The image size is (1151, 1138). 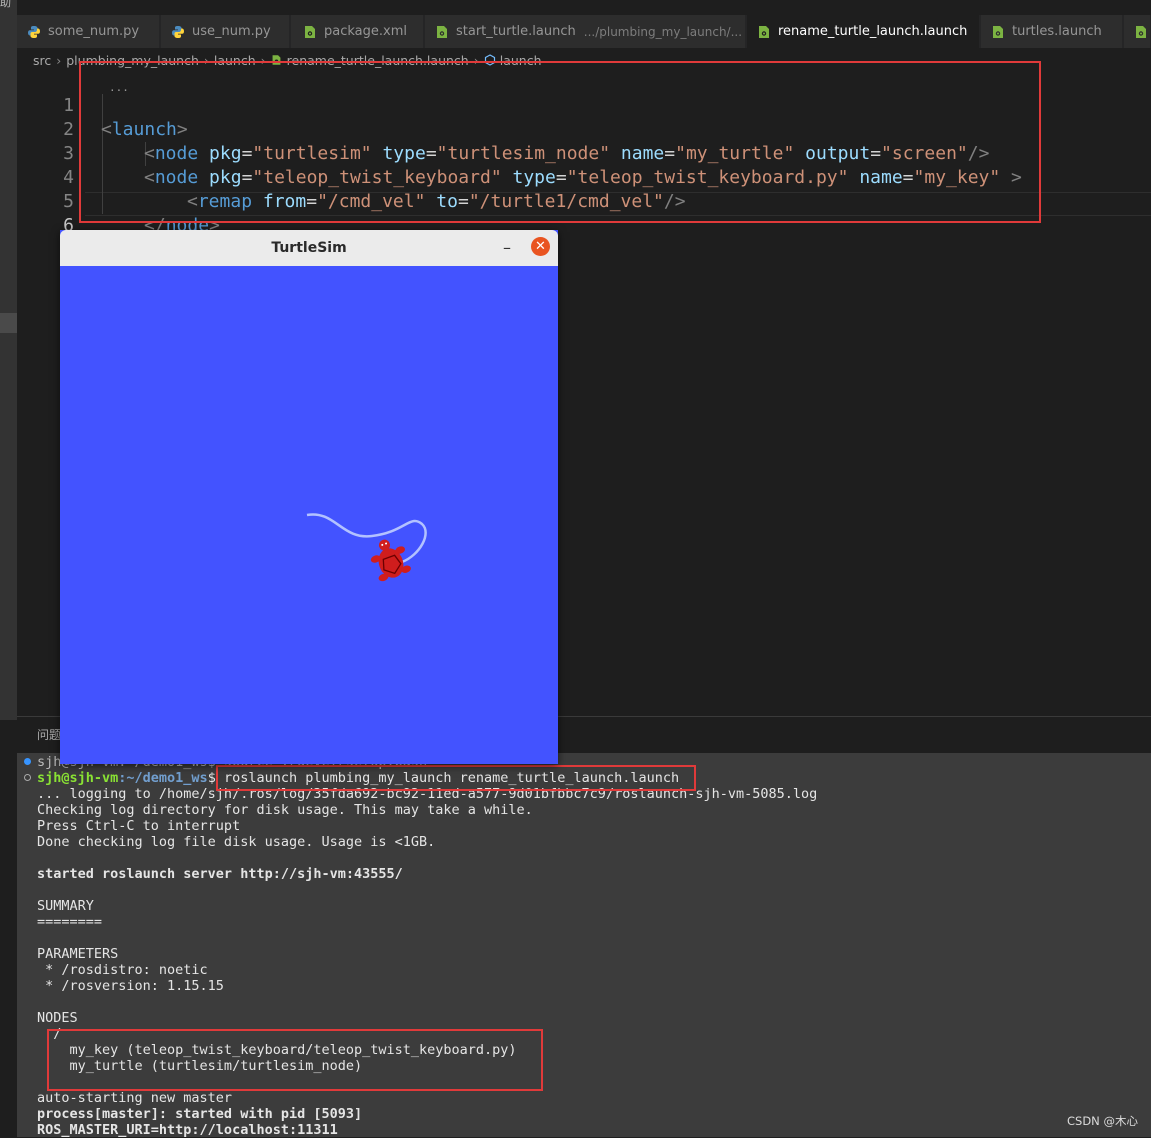 I want to click on terminal-line: NODES, so click(x=57, y=1018).